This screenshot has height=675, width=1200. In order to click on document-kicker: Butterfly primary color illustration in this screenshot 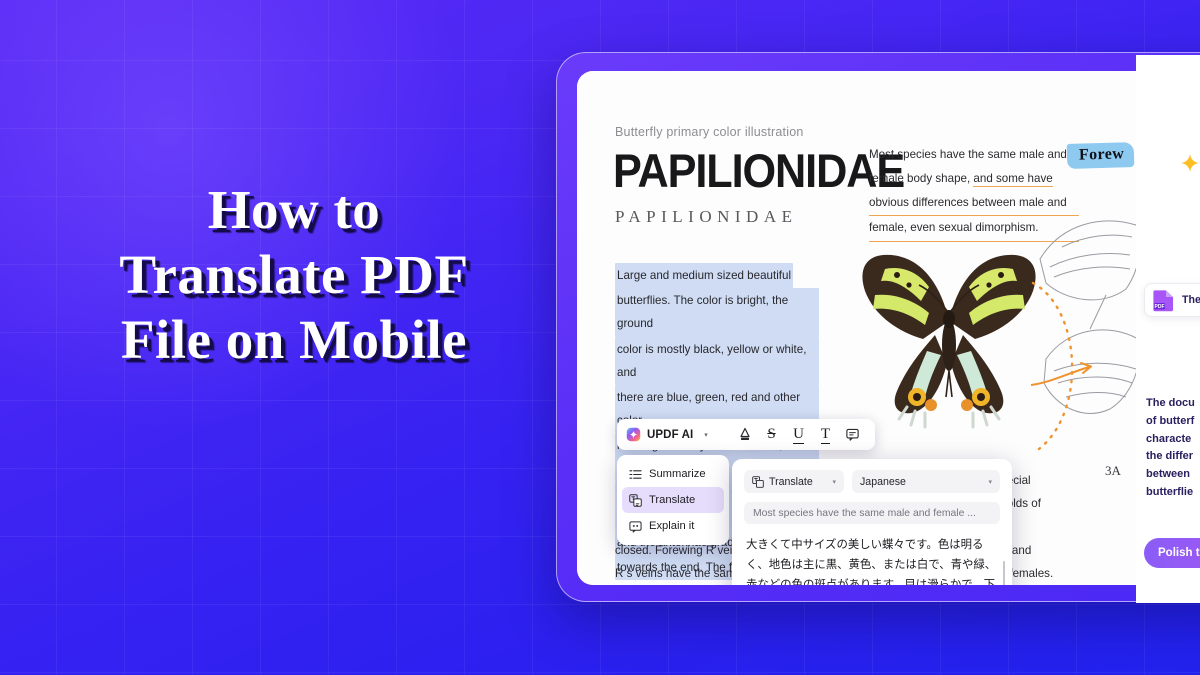, I will do `click(709, 132)`.